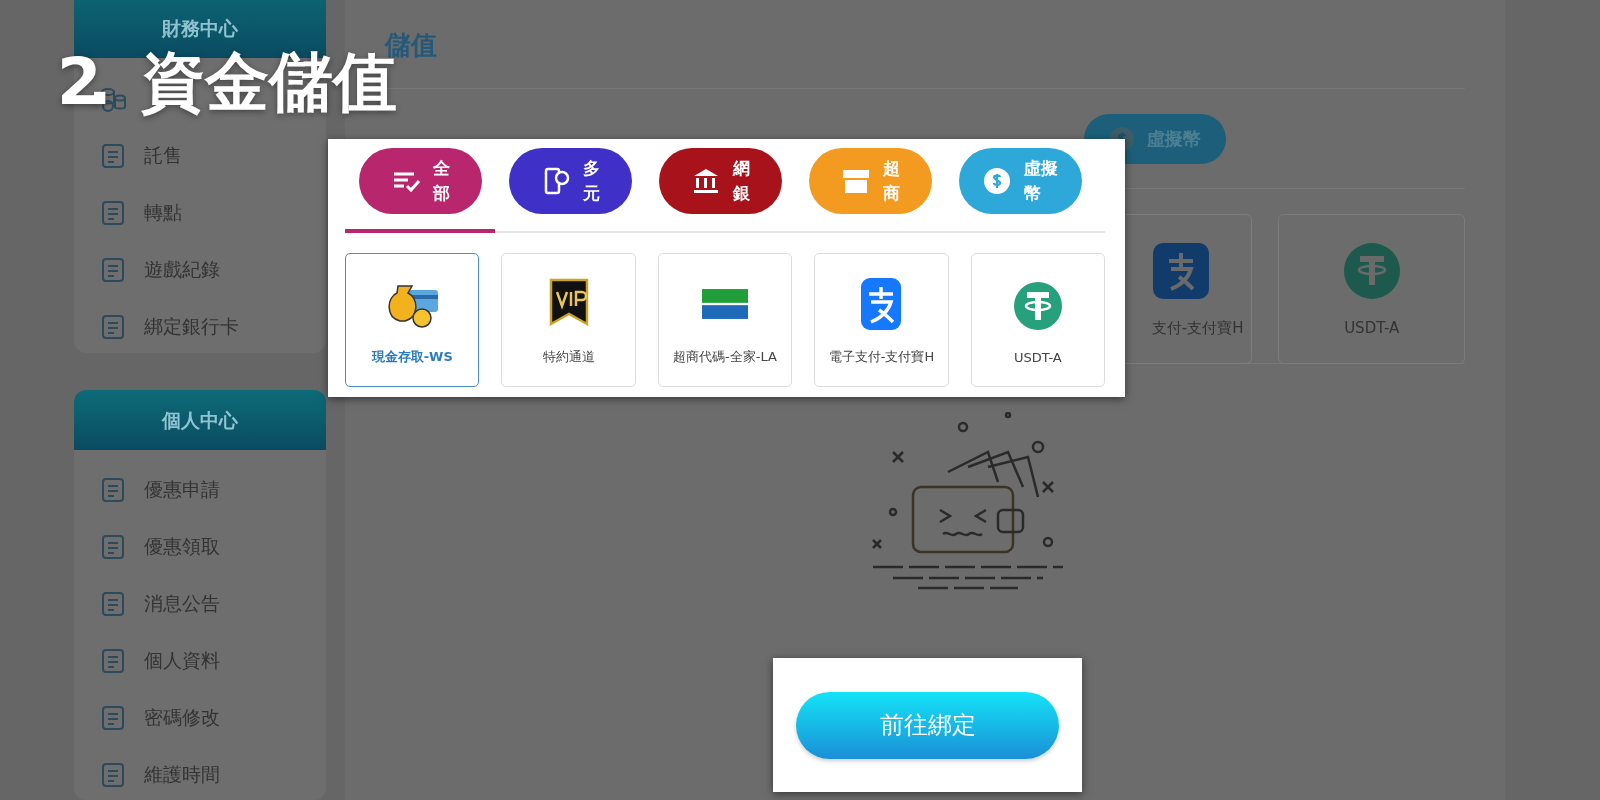 This screenshot has width=1600, height=800. Describe the element at coordinates (200, 28) in the screenshot. I see `panel-title: 財務中心` at that location.